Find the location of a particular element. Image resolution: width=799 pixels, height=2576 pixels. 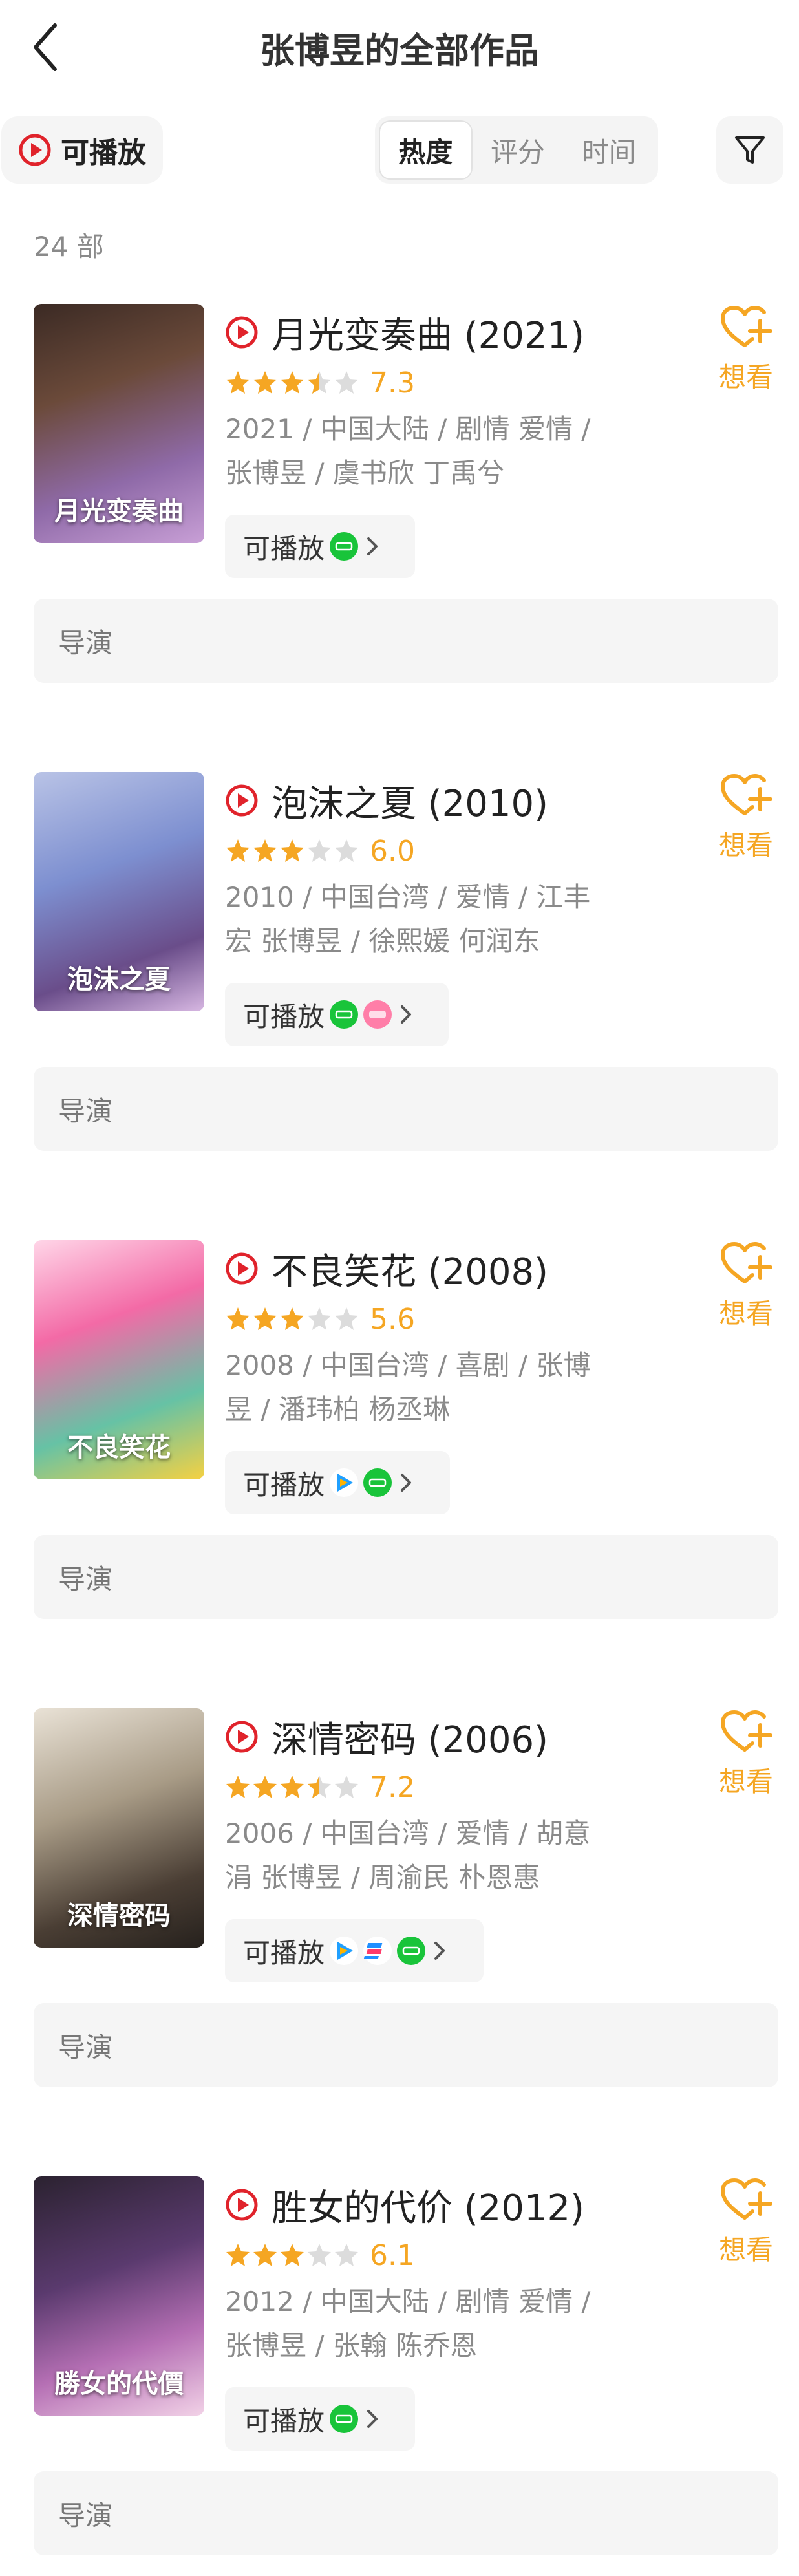

movie-meta: 2008 / 中国台湾 / 喜剧 / 张博昱 / 潘玮柏 杨丞琳 is located at coordinates (425, 1388).